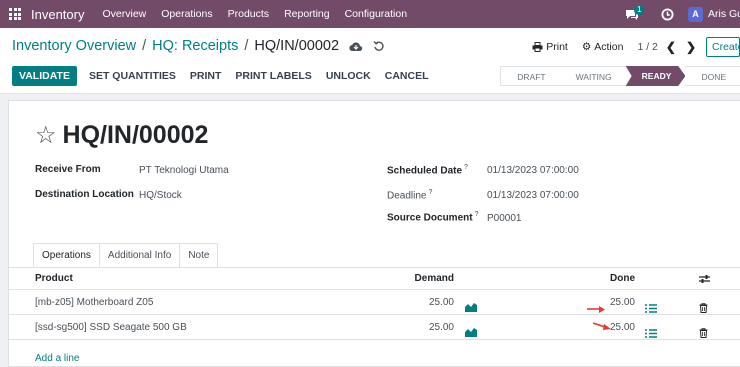 The image size is (740, 367). I want to click on activity-clock-icon, so click(667, 14).